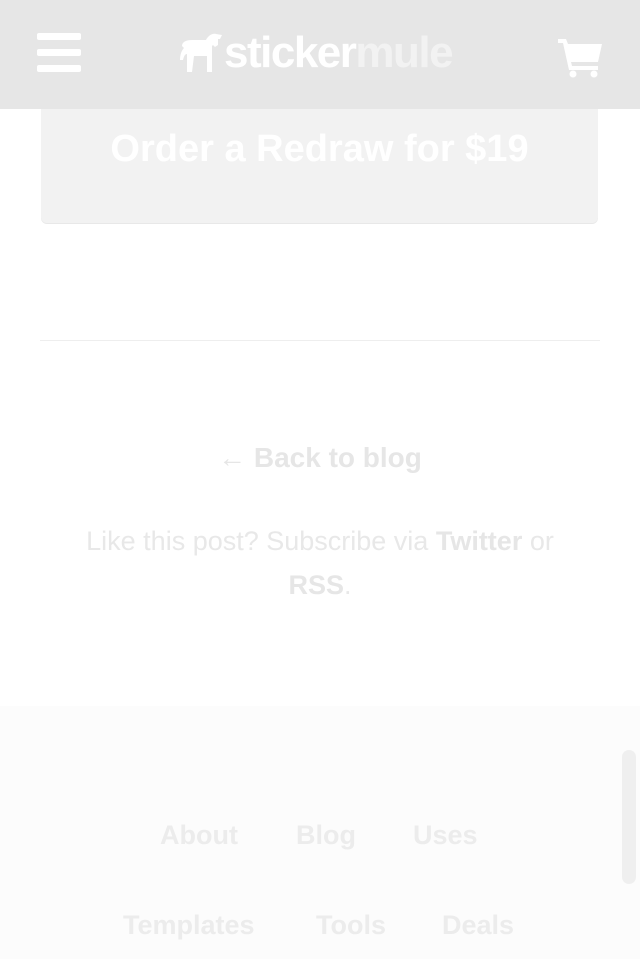 This screenshot has height=959, width=640. I want to click on twitter-link: Twitter, so click(479, 541).